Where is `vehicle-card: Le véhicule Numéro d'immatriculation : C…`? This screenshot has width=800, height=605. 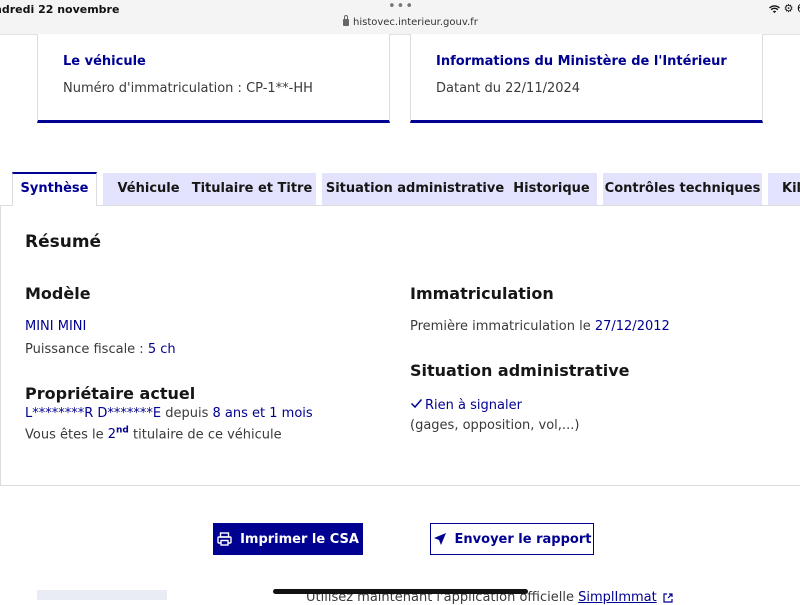 vehicle-card: Le véhicule Numéro d'immatriculation : C… is located at coordinates (213, 78).